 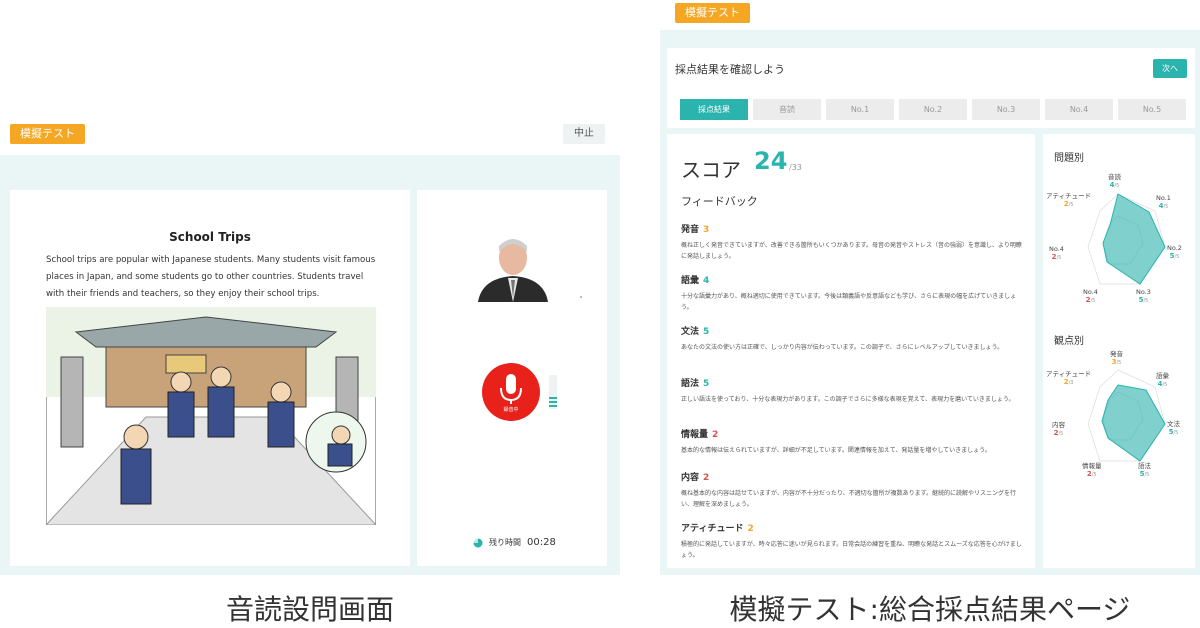 What do you see at coordinates (513, 265) in the screenshot?
I see `examiner-photo` at bounding box center [513, 265].